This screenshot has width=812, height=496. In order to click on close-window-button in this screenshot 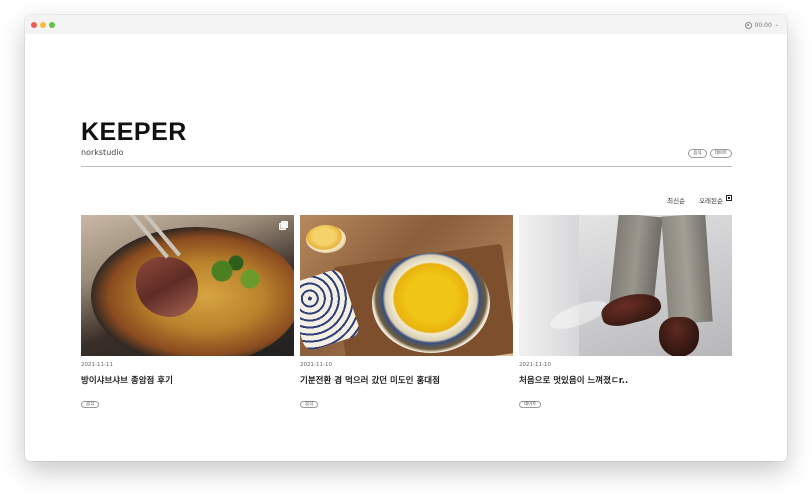, I will do `click(34, 25)`.